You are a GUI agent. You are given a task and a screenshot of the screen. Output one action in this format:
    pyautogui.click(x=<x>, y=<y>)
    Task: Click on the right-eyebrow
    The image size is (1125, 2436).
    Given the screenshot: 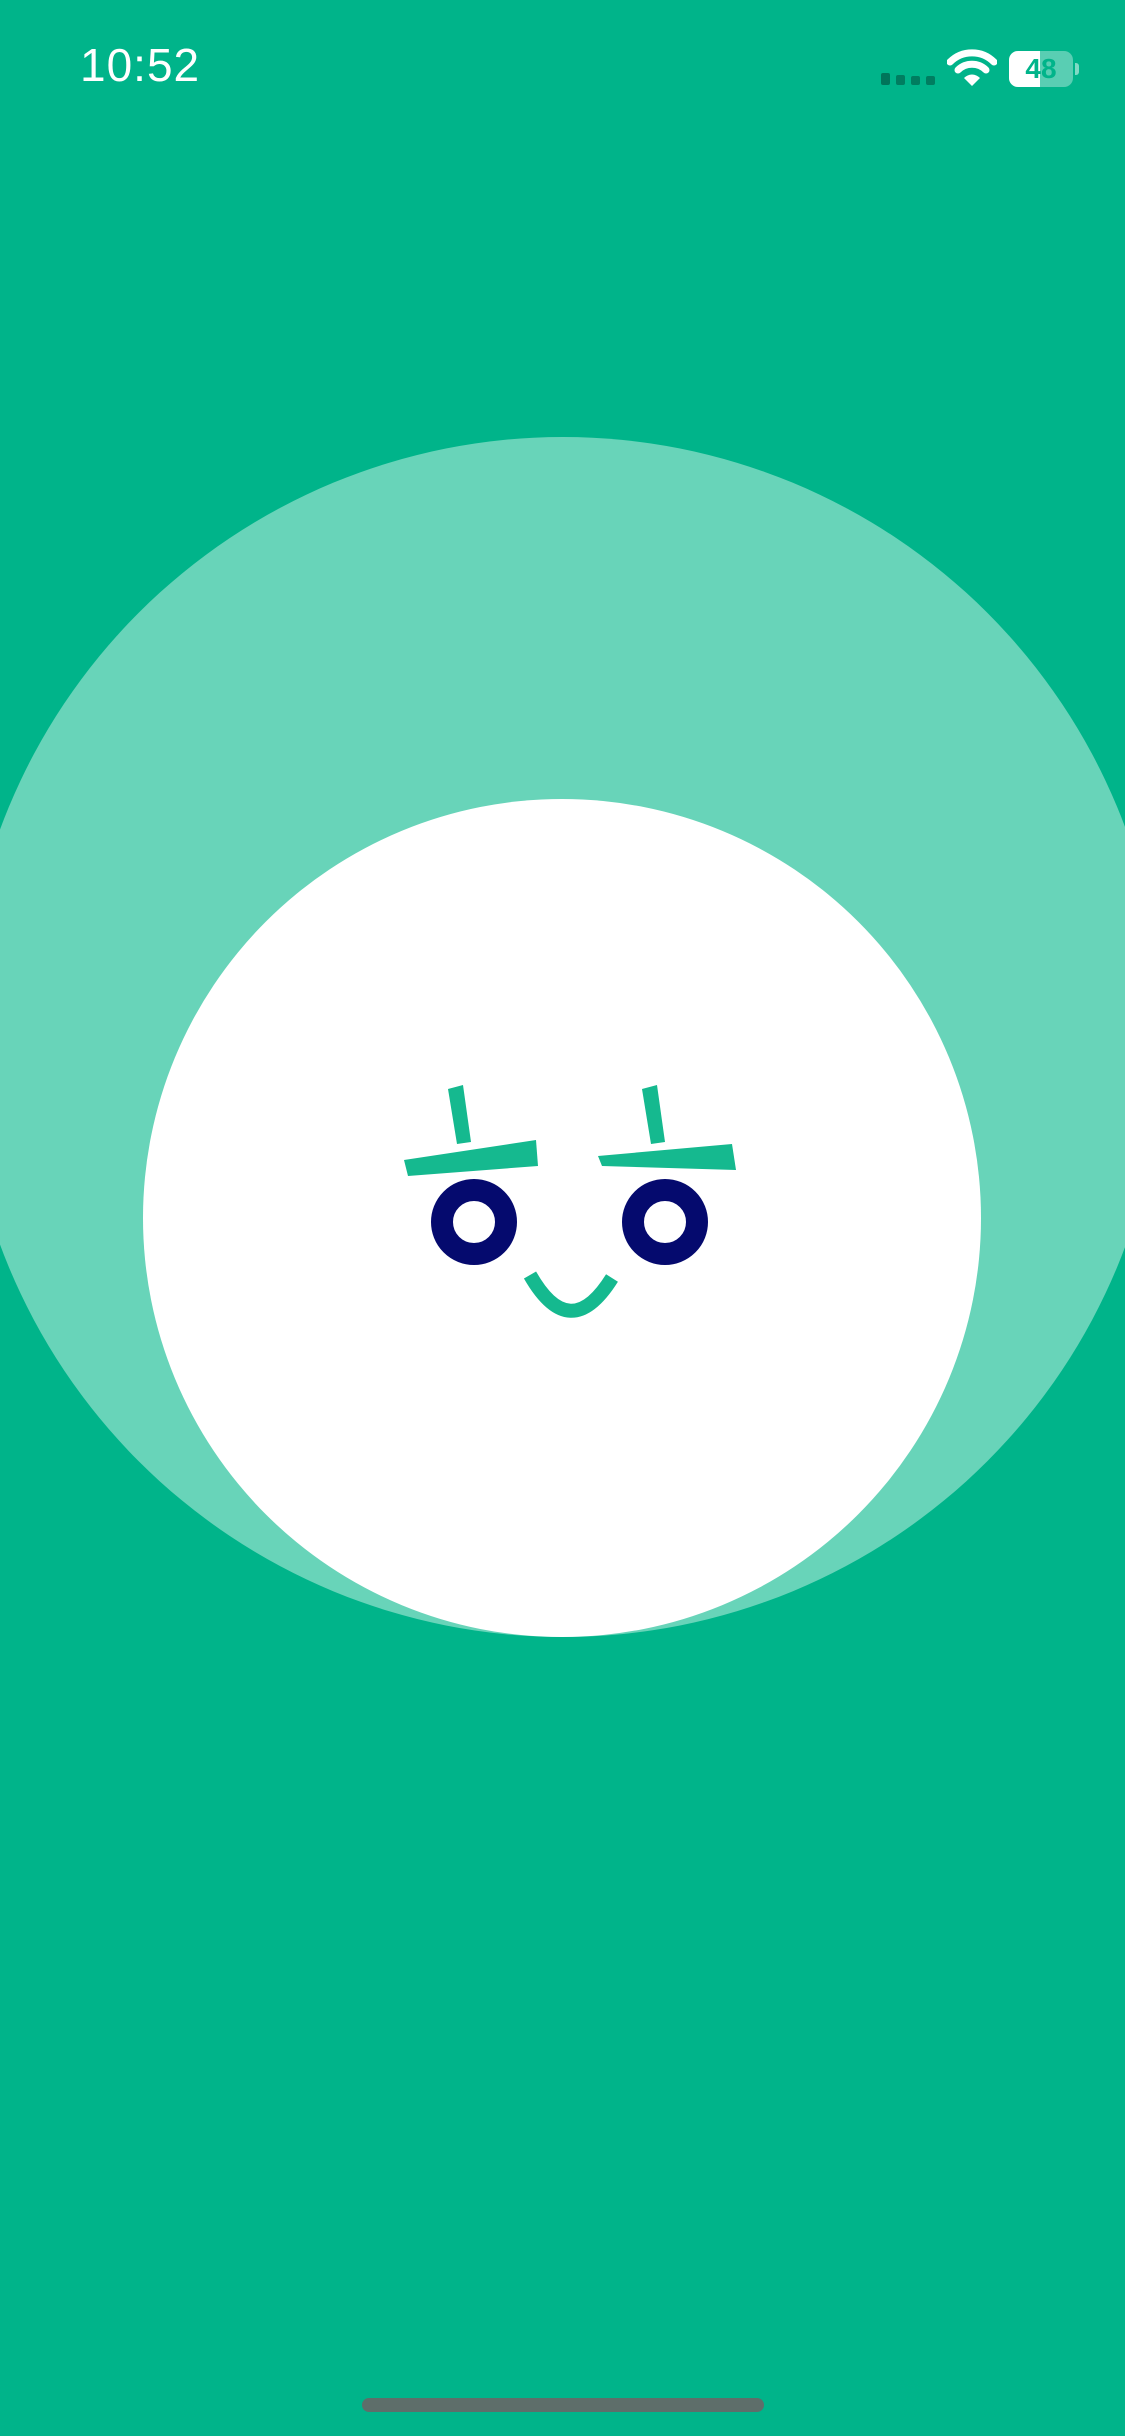 What is the action you would take?
    pyautogui.click(x=667, y=1127)
    